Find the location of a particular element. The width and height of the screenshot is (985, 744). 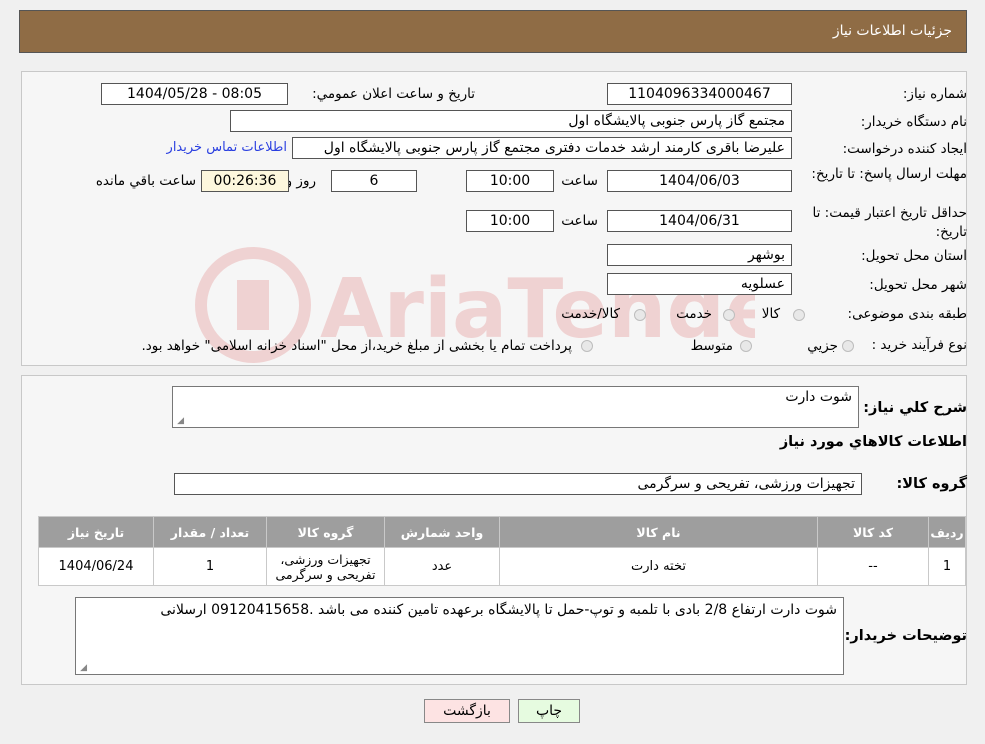

days-field: 6 is located at coordinates (374, 181).